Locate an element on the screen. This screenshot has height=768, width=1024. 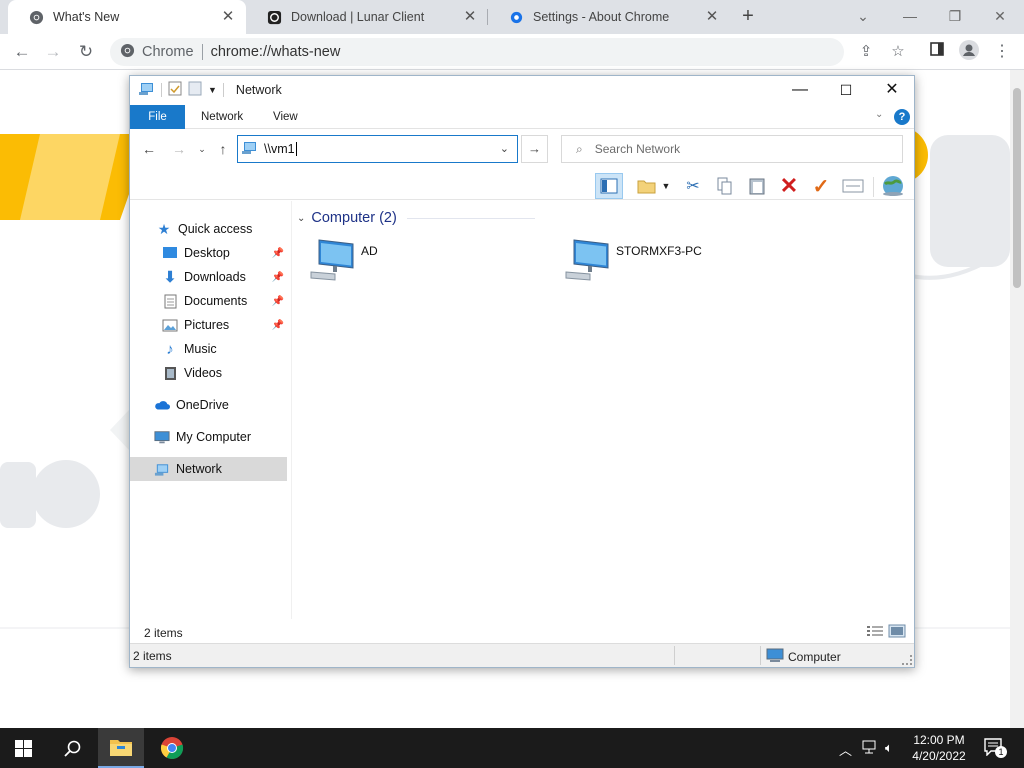
pane-splitter is located at coordinates (291, 410).